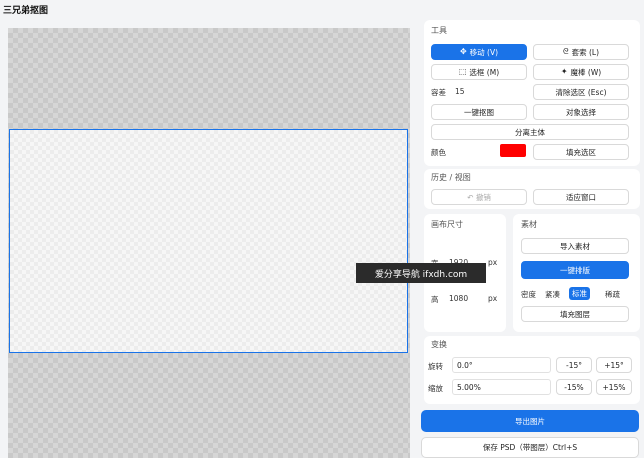 The height and width of the screenshot is (458, 644). I want to click on separate-subject-button: 分离主体, so click(530, 132).